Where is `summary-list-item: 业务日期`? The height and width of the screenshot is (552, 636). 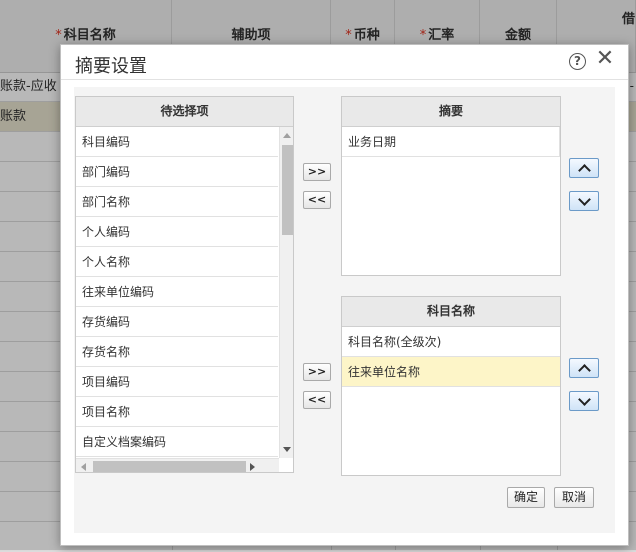
summary-list-item: 业务日期 is located at coordinates (451, 142).